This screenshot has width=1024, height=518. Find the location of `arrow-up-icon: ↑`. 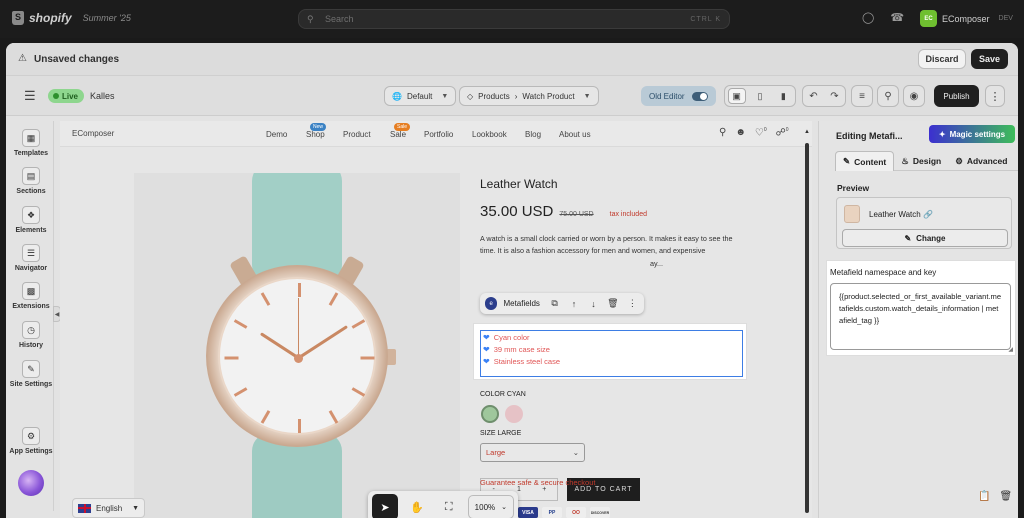

arrow-up-icon: ↑ is located at coordinates (573, 304).